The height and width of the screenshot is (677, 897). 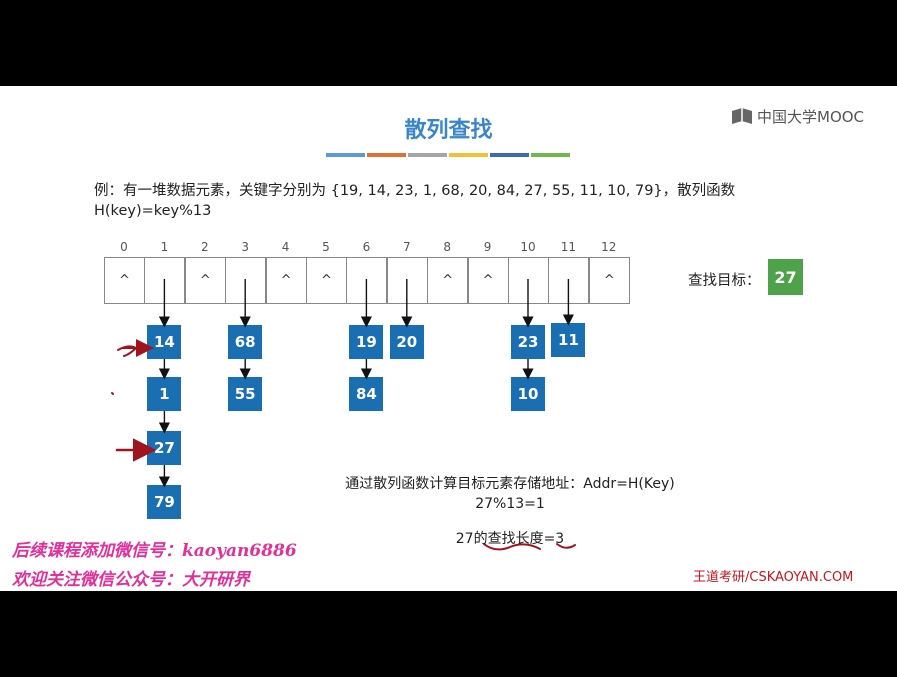 I want to click on target-value: 27, so click(x=785, y=277).